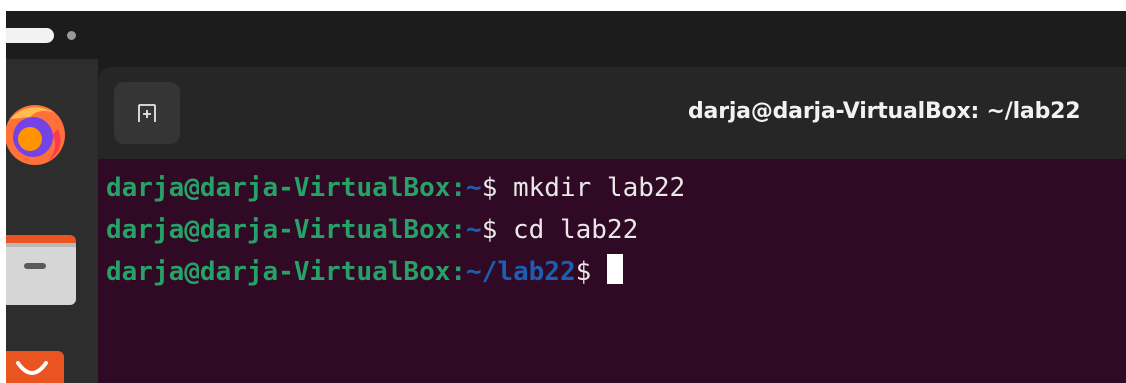  I want to click on workspace-indicator-dot, so click(71, 35).